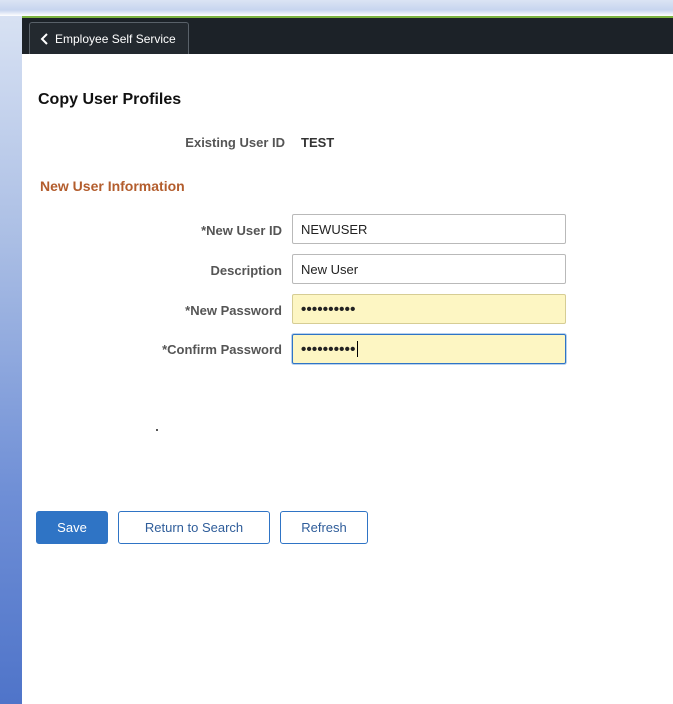 Image resolution: width=673 pixels, height=704 pixels. Describe the element at coordinates (336, 8) in the screenshot. I see `top-accent-strip` at that location.